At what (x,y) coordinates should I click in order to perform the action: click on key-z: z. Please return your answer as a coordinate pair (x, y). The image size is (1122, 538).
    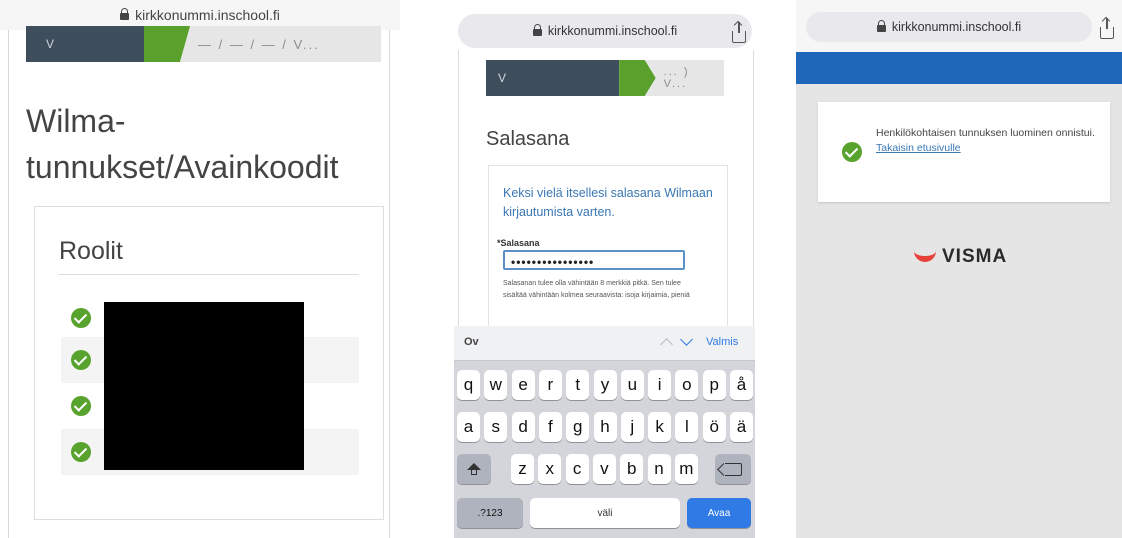
    Looking at the image, I should click on (522, 469).